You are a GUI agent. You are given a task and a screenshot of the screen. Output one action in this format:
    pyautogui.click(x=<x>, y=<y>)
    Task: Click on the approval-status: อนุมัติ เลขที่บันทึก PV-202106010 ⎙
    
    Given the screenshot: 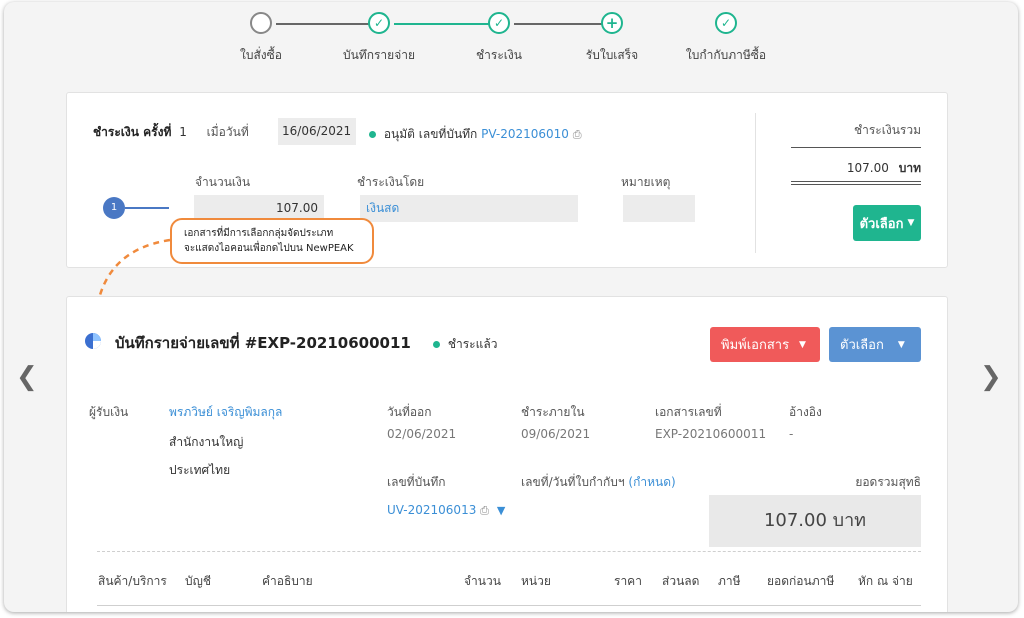 What is the action you would take?
    pyautogui.click(x=475, y=134)
    